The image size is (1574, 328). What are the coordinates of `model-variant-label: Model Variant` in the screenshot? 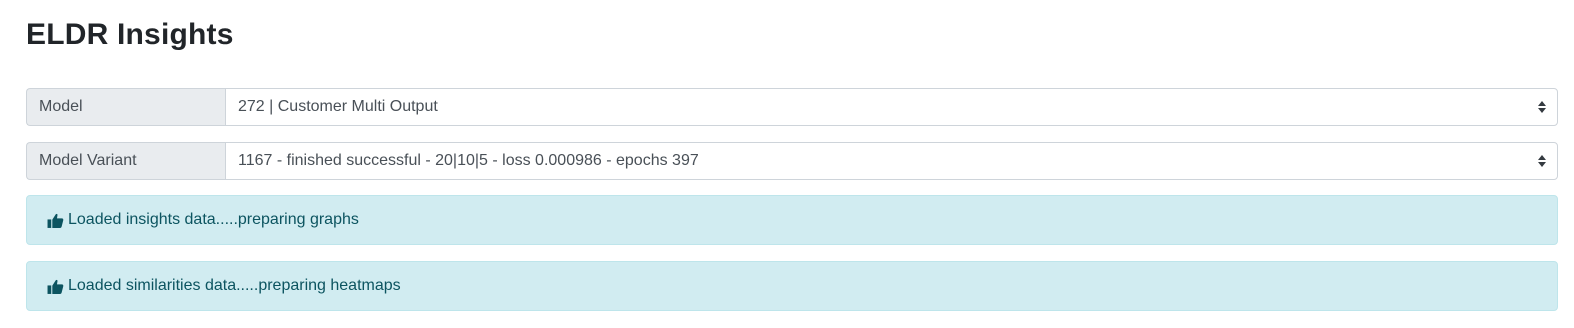 It's located at (125, 161).